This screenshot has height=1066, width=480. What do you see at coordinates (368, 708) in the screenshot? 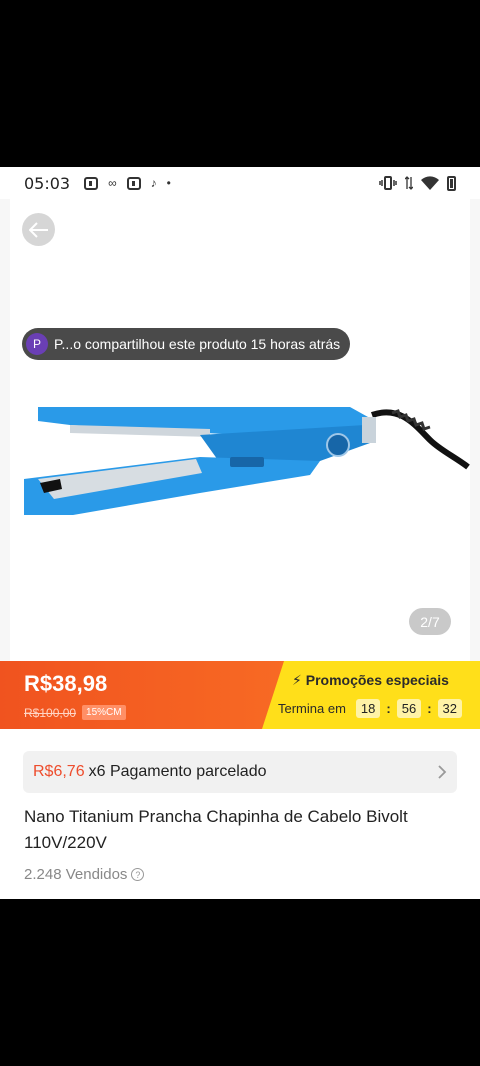
I see `countdown-hours: 18` at bounding box center [368, 708].